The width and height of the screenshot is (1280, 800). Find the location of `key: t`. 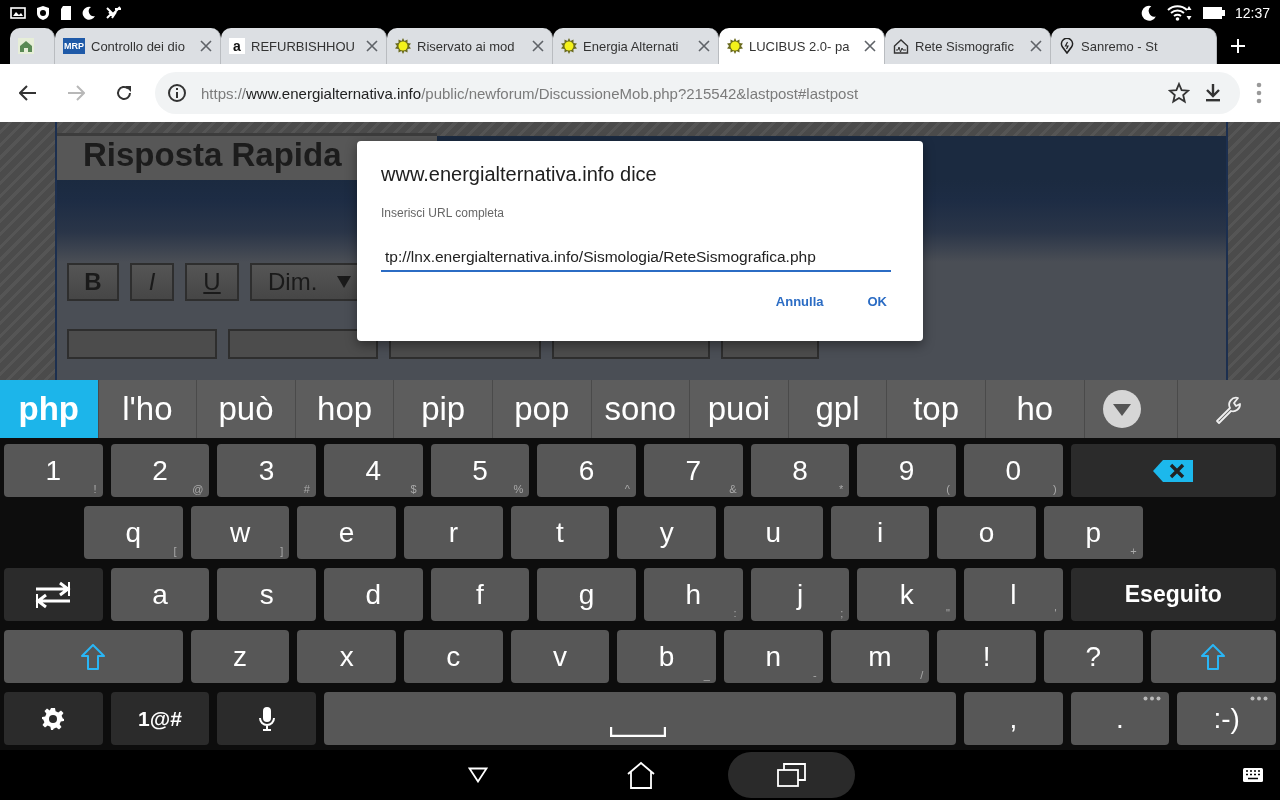

key: t is located at coordinates (560, 532).